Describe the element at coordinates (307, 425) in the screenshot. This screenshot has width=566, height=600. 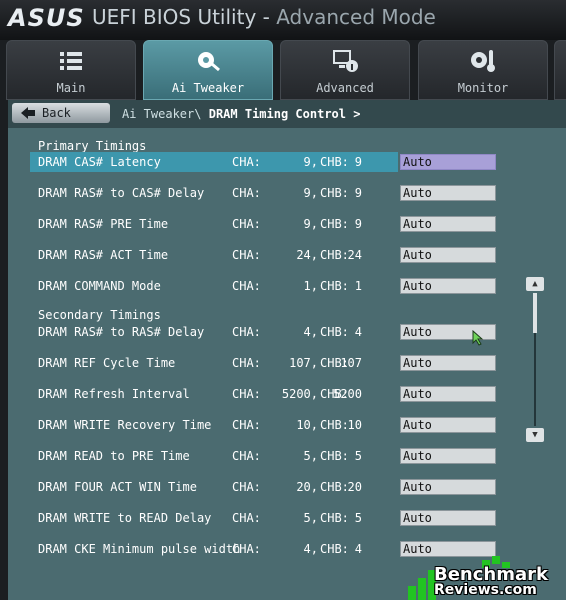
I see `cha-value: 10,` at that location.